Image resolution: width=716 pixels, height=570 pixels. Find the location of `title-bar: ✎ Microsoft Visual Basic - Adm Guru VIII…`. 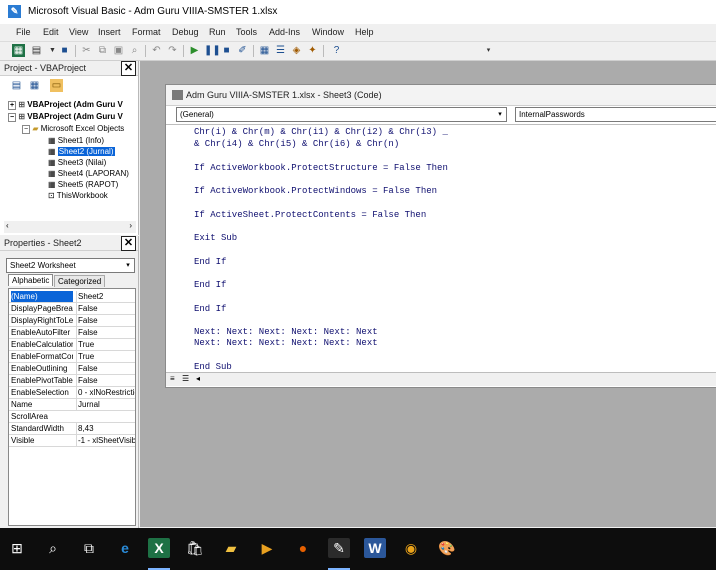

title-bar: ✎ Microsoft Visual Basic - Adm Guru VIII… is located at coordinates (358, 12).